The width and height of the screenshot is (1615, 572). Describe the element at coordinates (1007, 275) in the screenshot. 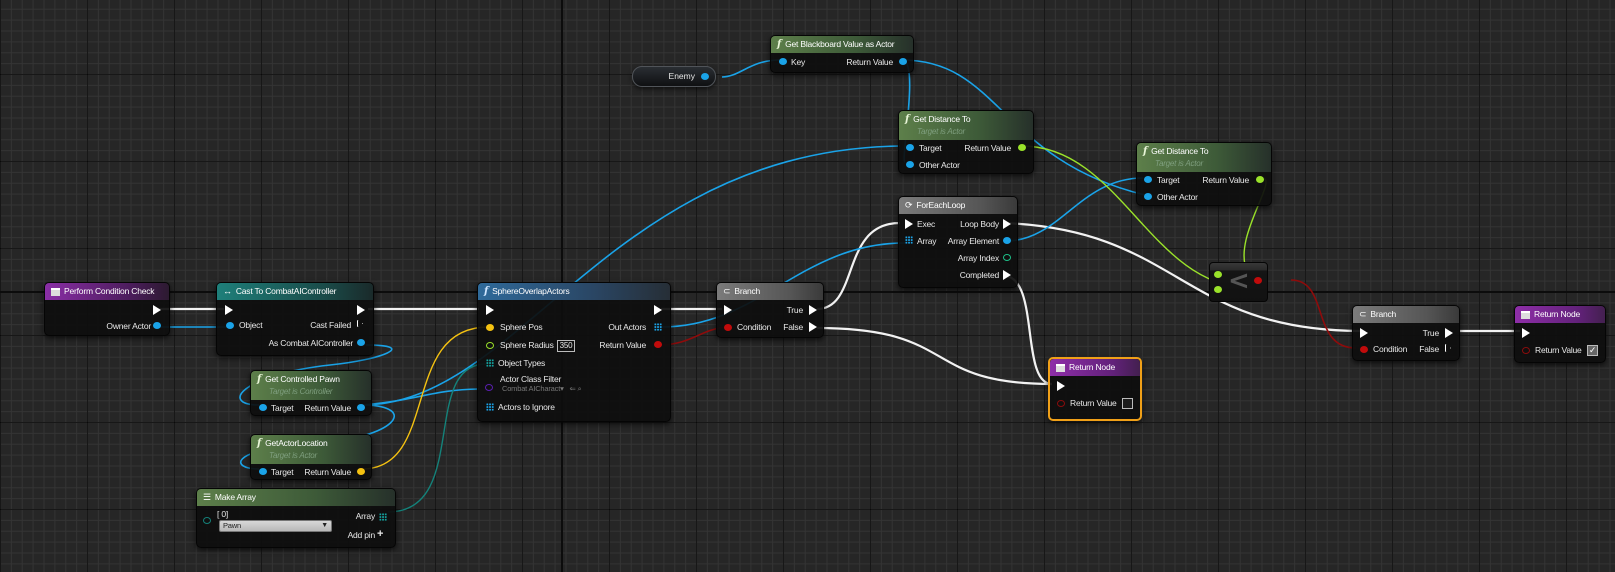

I see `completed-pin` at that location.